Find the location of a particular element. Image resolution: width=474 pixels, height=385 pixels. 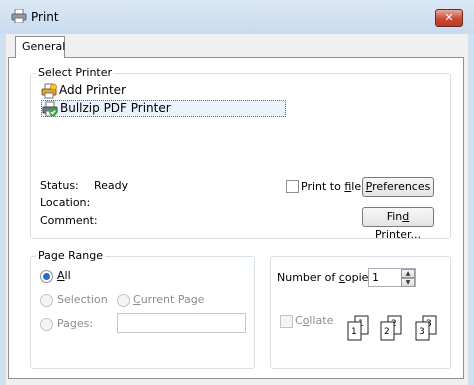

tab-general: General is located at coordinates (40, 47).